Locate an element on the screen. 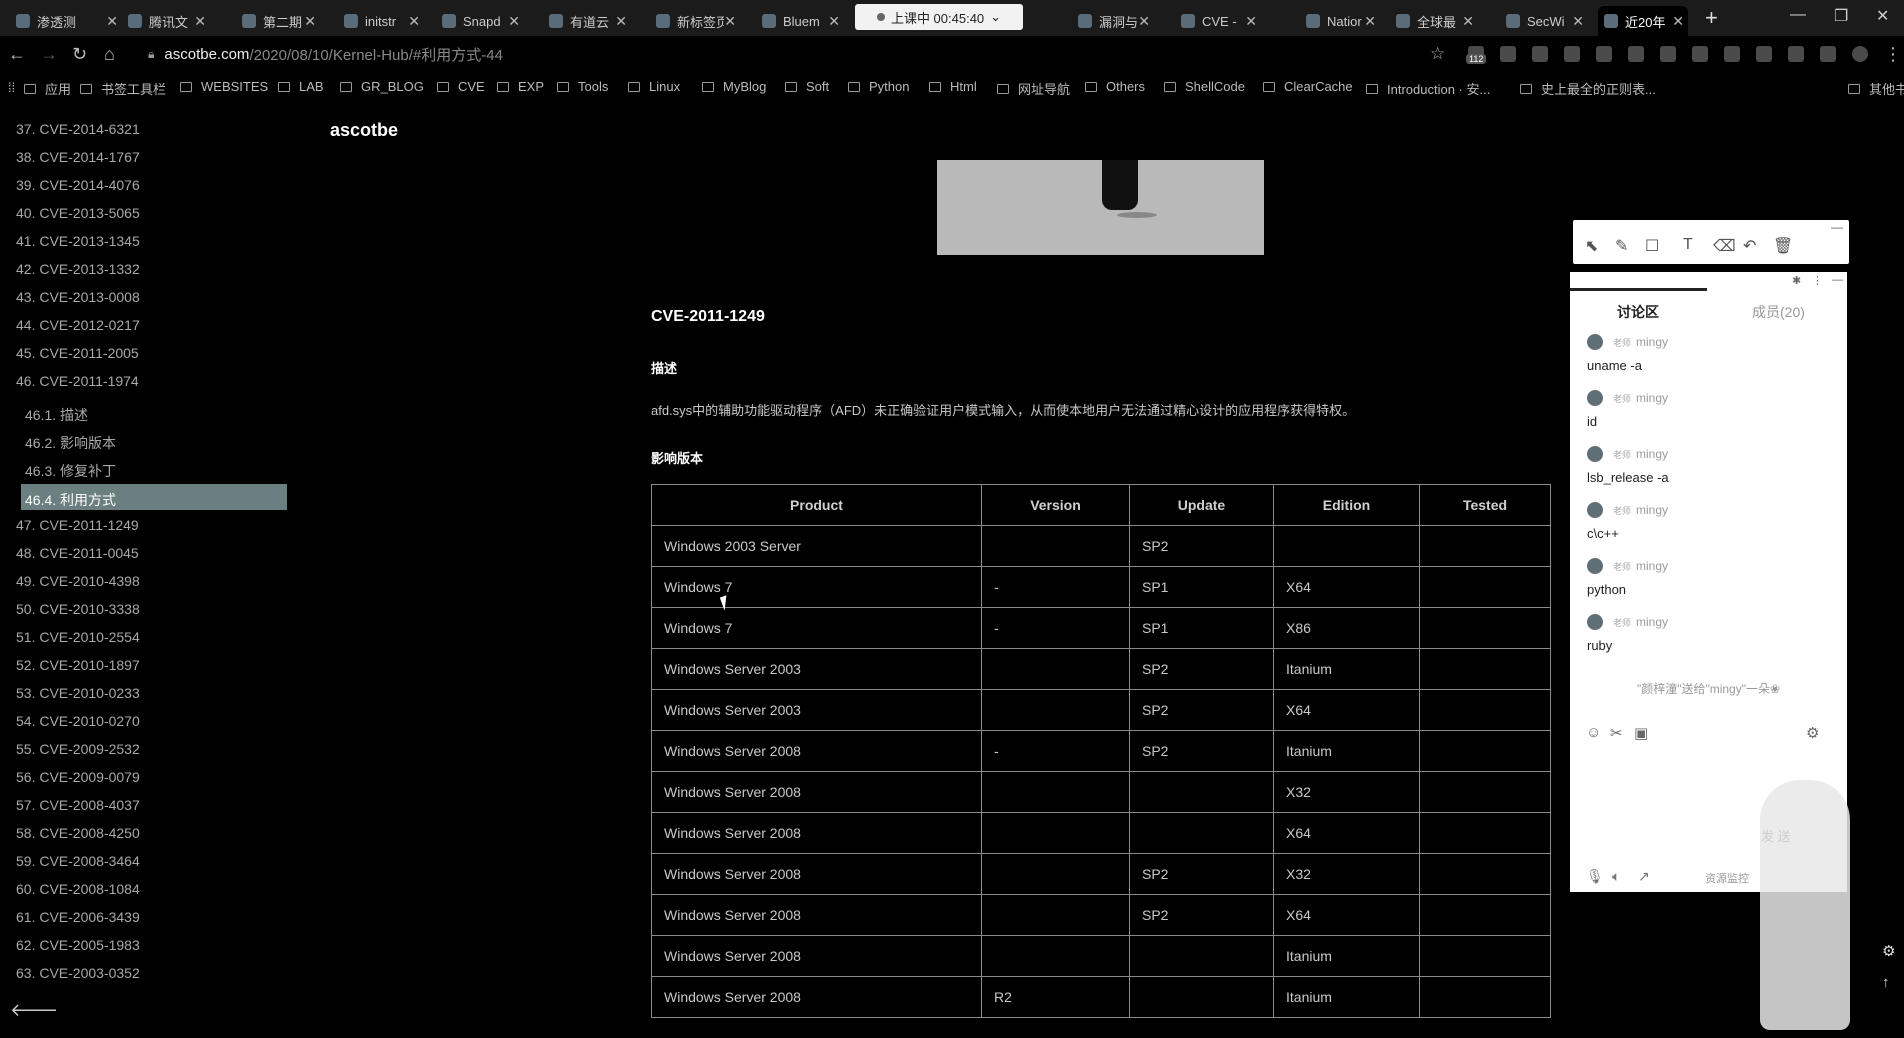 The width and height of the screenshot is (1904, 1038). toc-item: 57. CVE-2008-4037 is located at coordinates (78, 805).